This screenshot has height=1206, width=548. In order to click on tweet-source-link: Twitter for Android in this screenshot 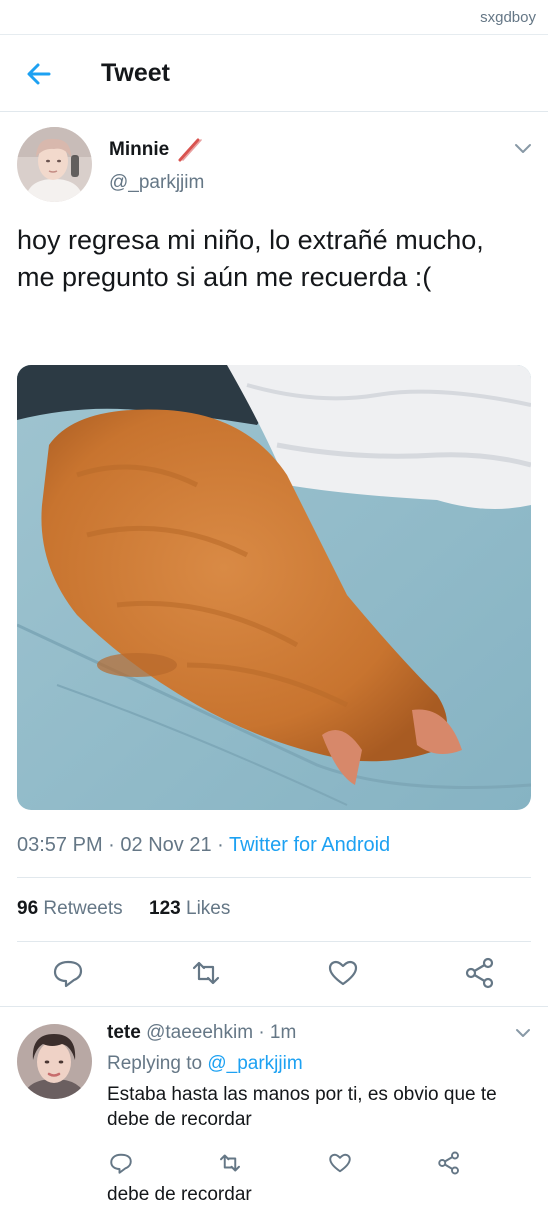, I will do `click(309, 845)`.